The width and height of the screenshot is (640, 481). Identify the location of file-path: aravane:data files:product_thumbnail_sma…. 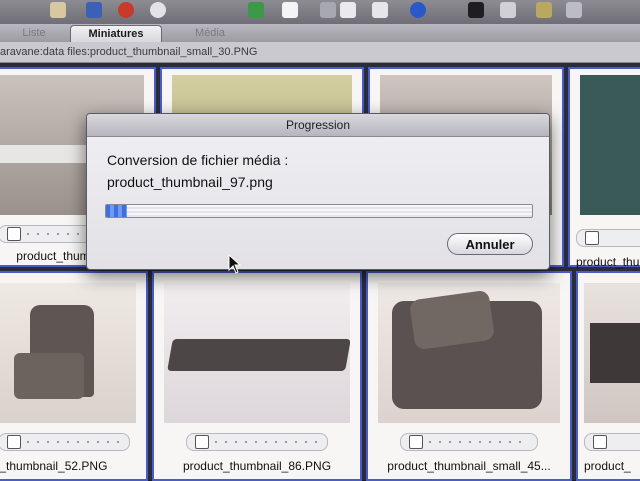
(320, 52).